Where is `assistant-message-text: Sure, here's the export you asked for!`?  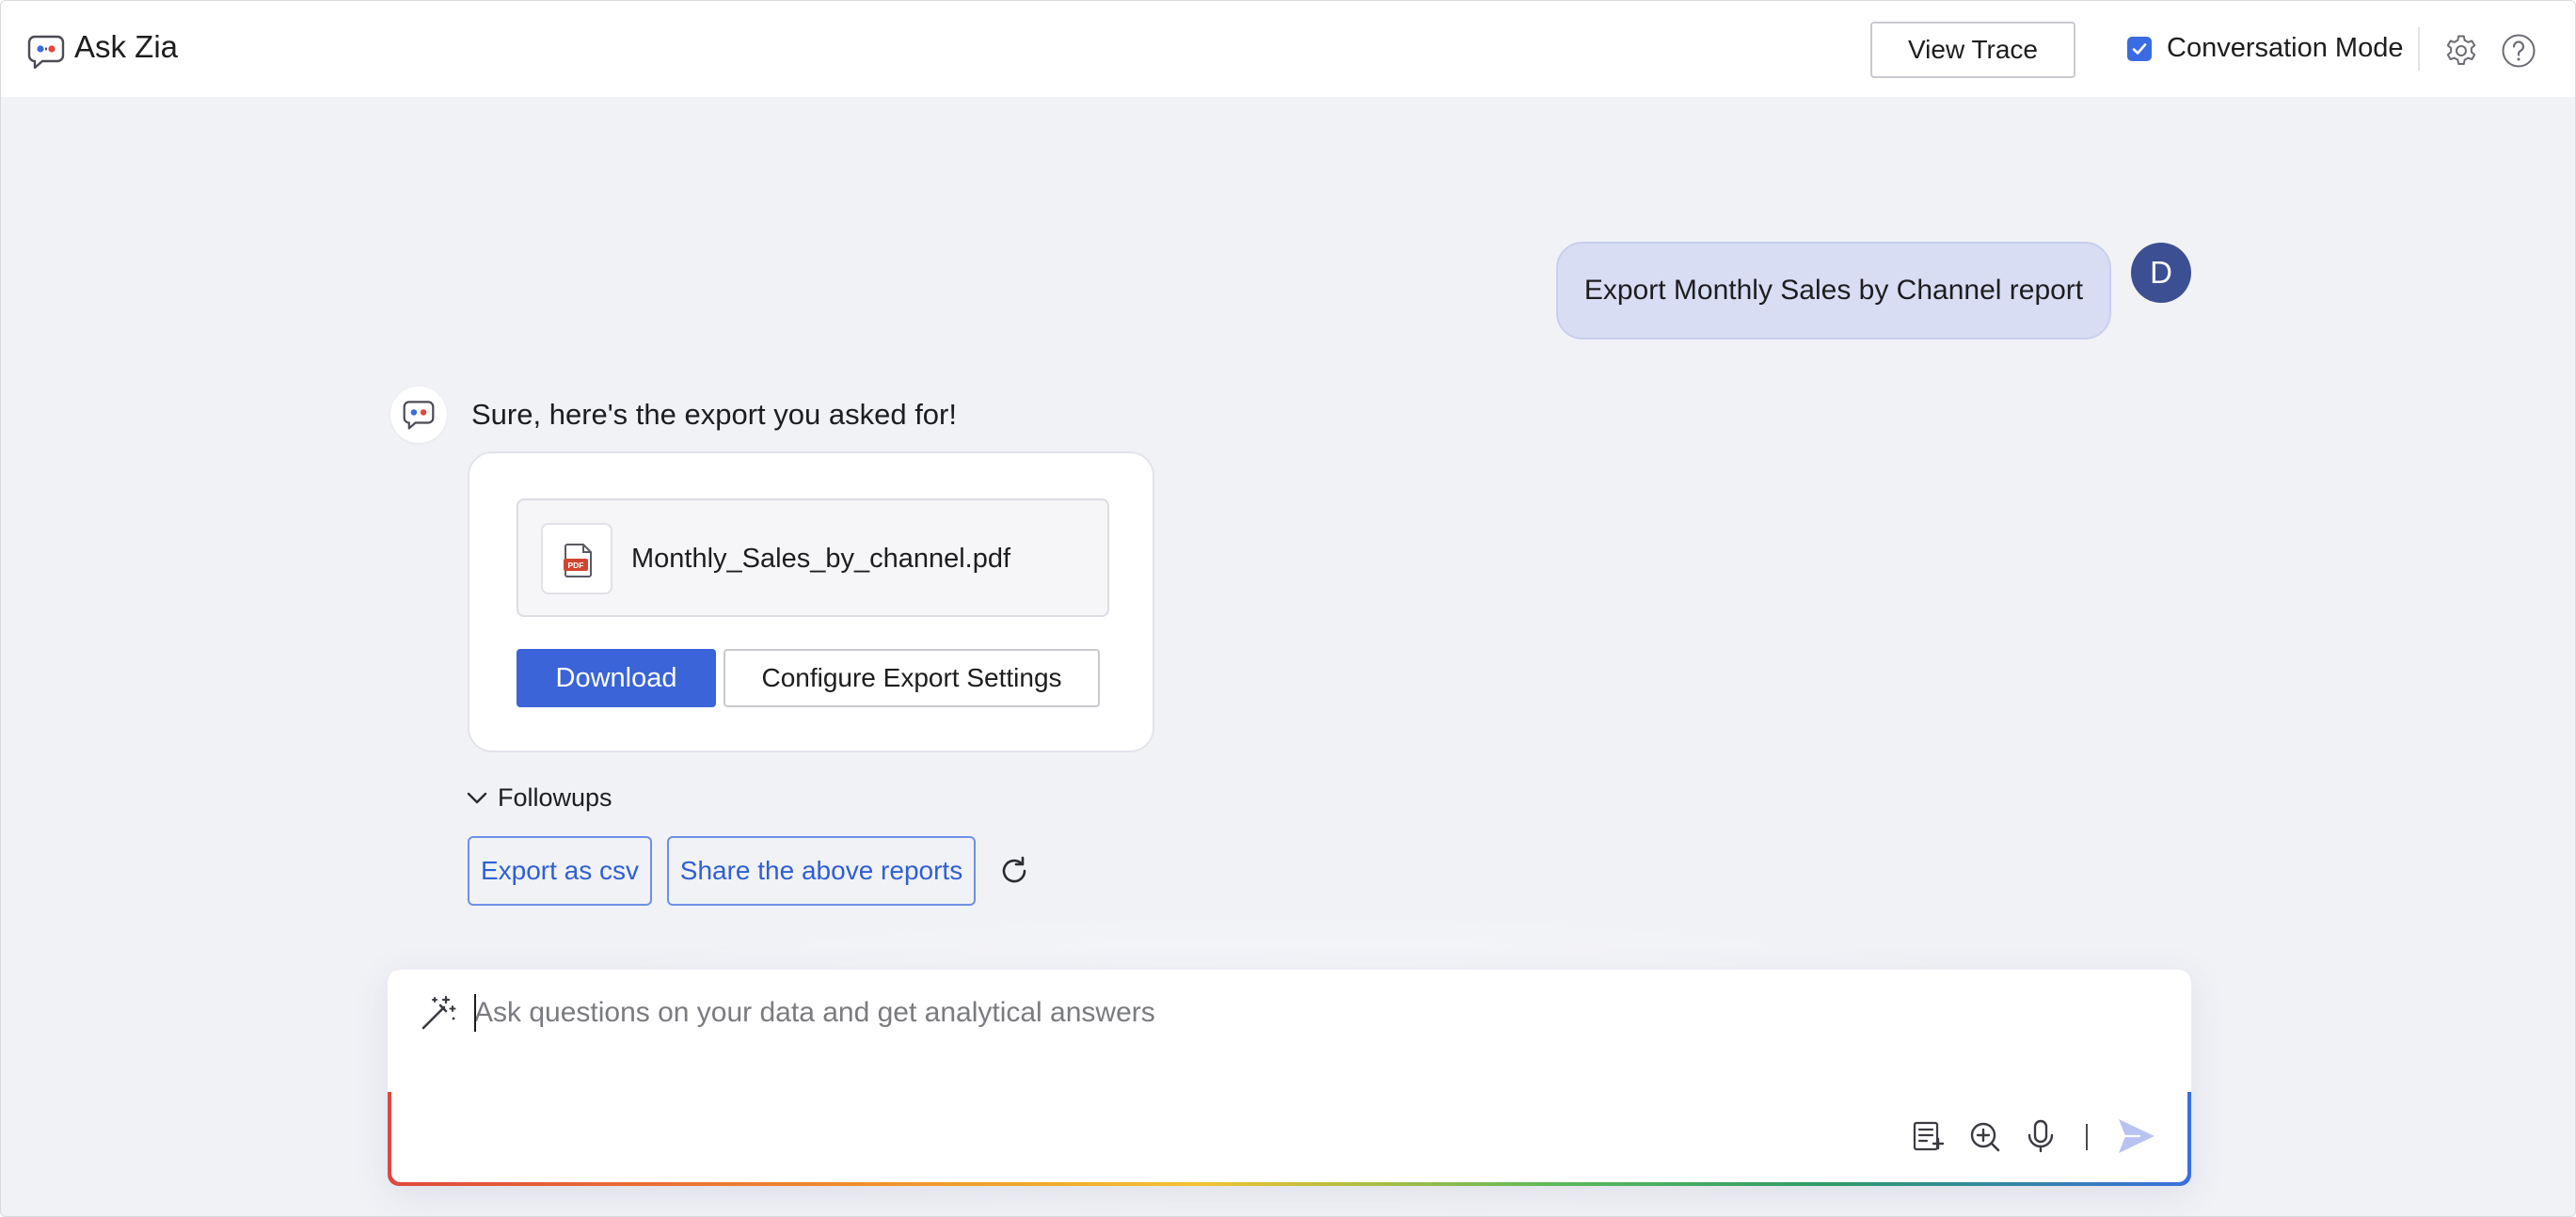 assistant-message-text: Sure, here's the export you asked for! is located at coordinates (714, 415).